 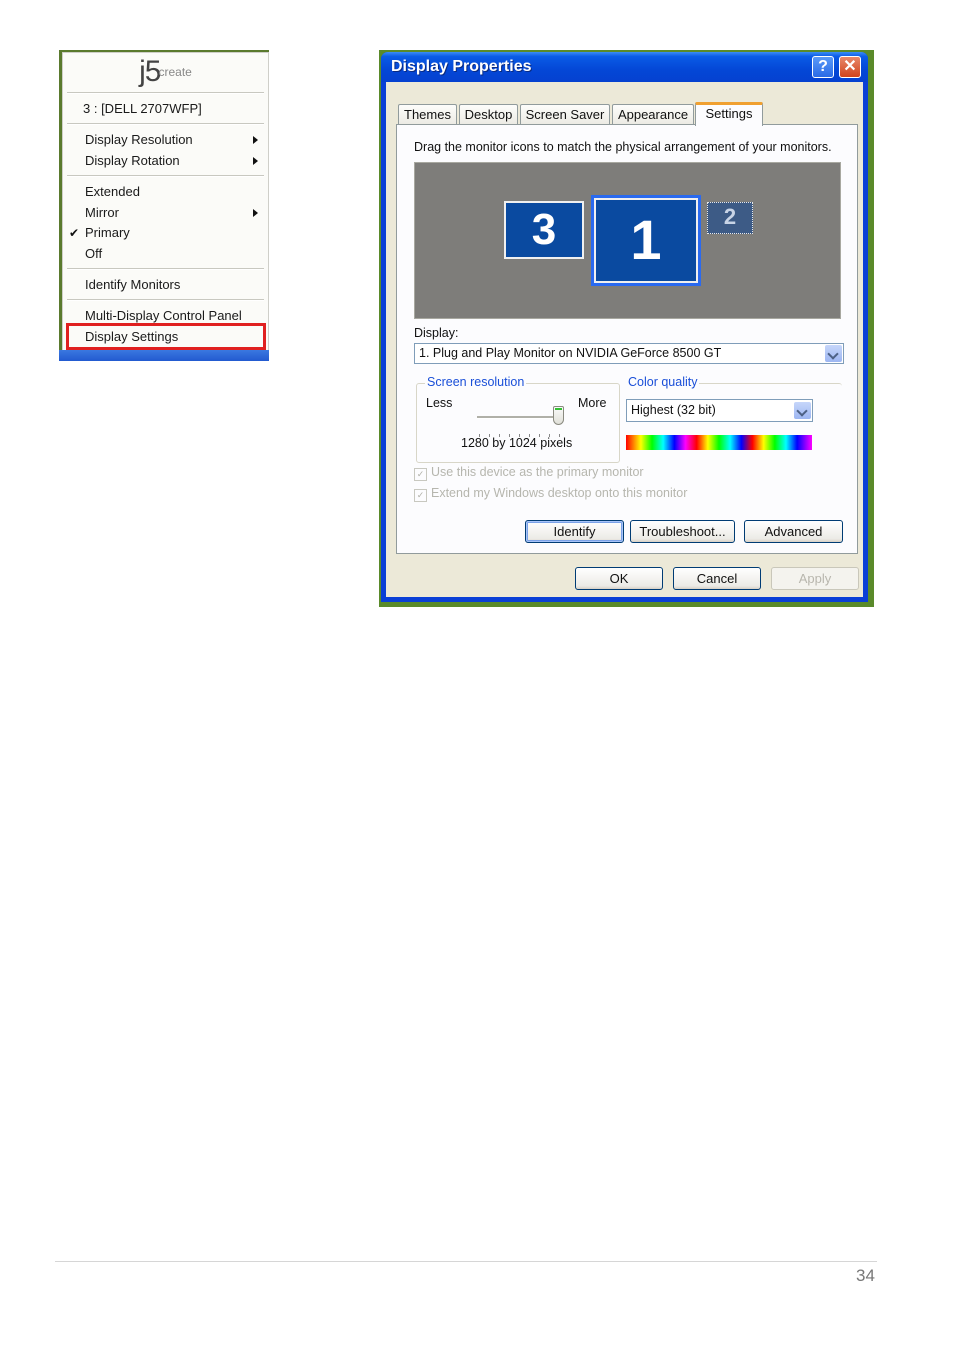 I want to click on close-button: ✕, so click(x=850, y=67).